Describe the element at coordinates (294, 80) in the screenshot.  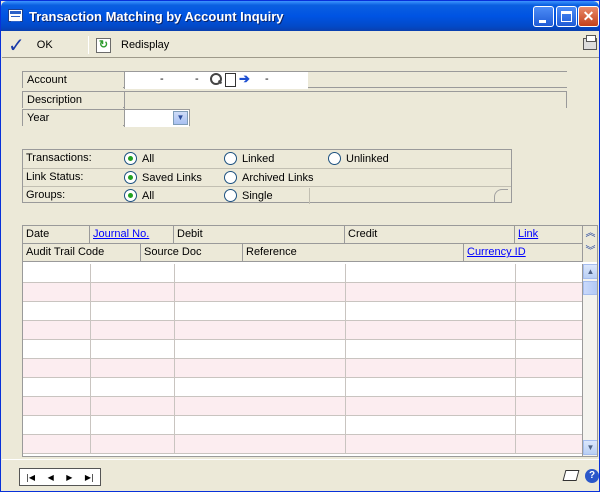
I see `account-row: Account - - - - ➔` at that location.